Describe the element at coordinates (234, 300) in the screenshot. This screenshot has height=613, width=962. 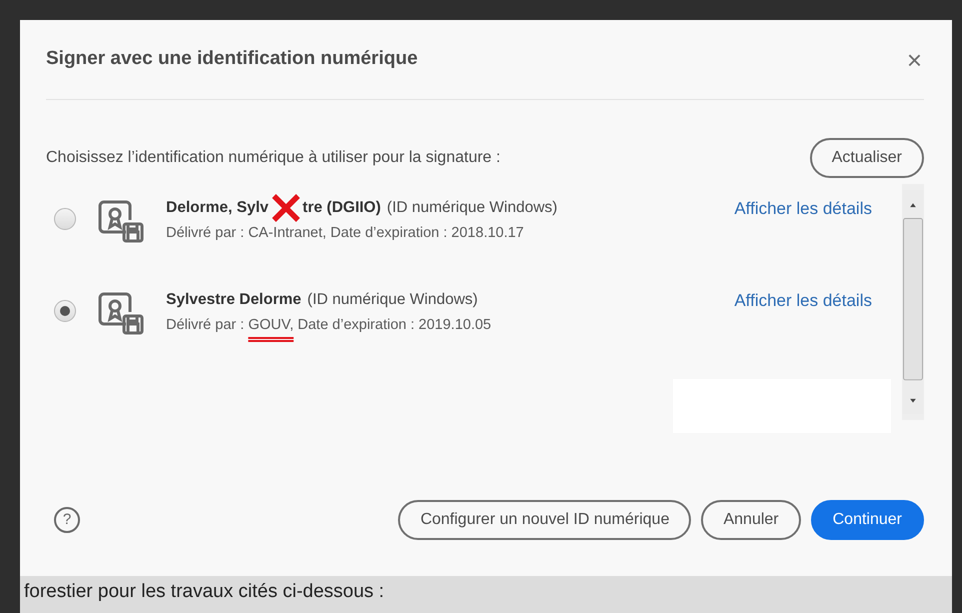
I see `certificate-name: Sylvestre Delorme` at that location.